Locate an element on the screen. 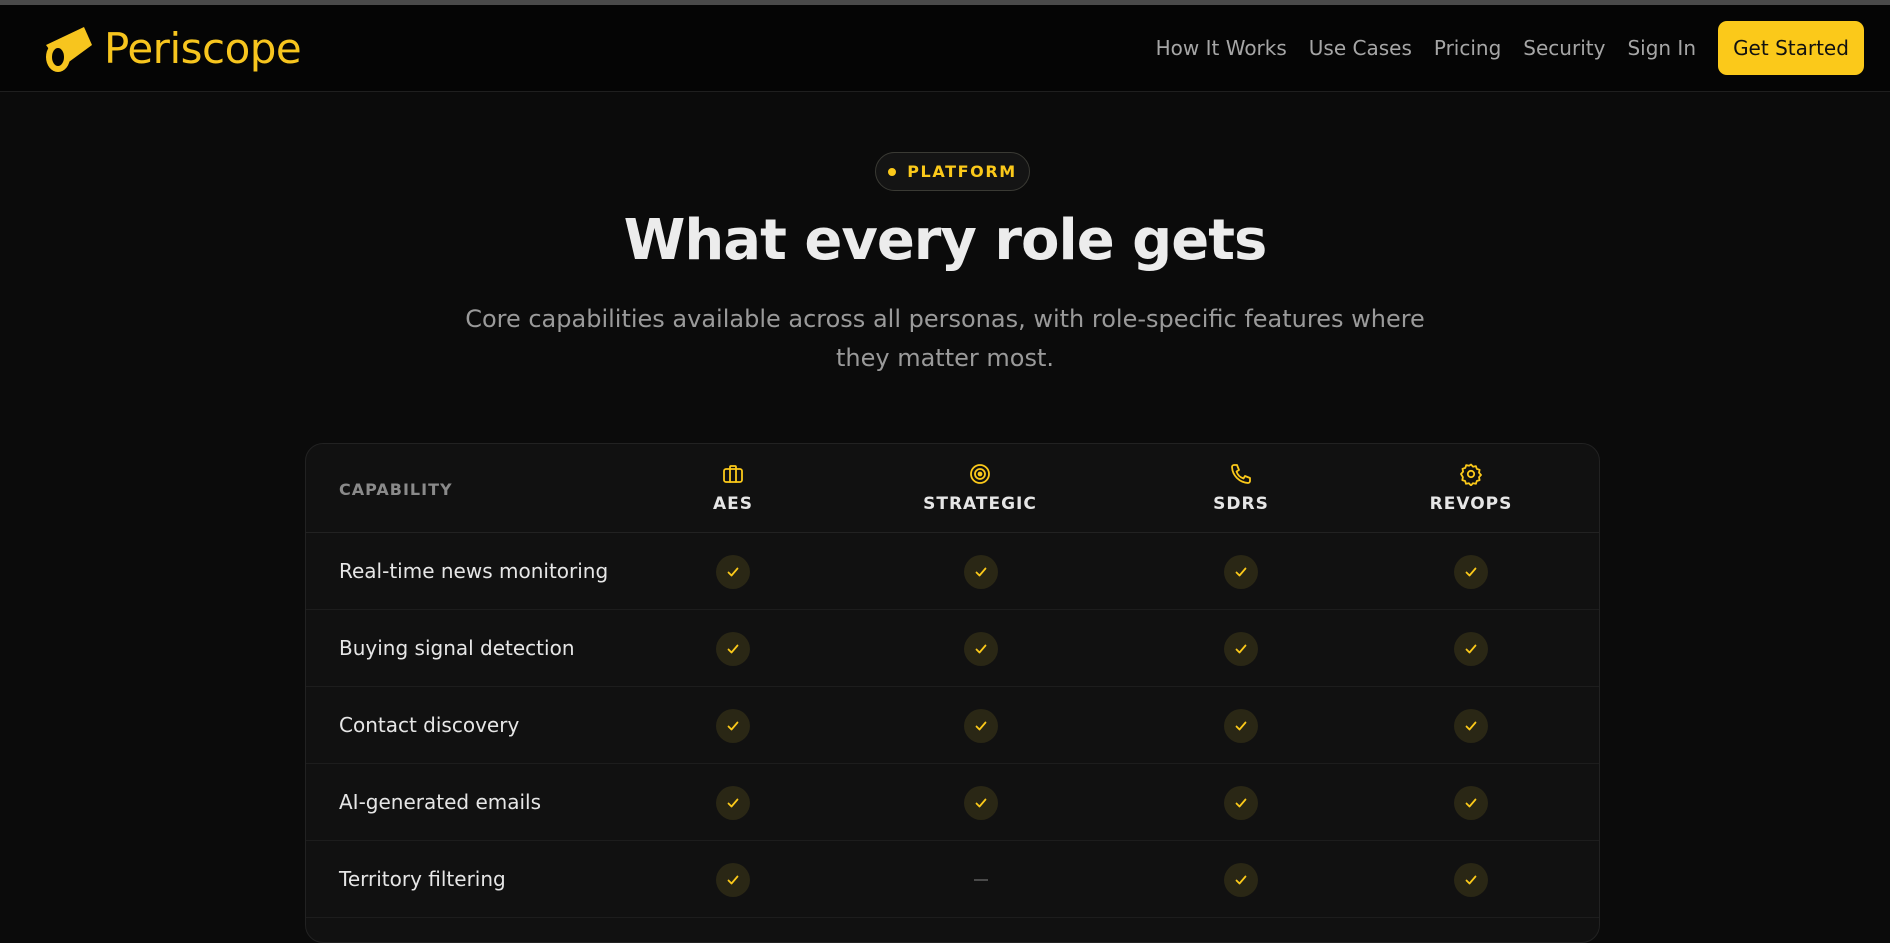 The width and height of the screenshot is (1890, 943). periscope-logo-icon is located at coordinates (69, 49).